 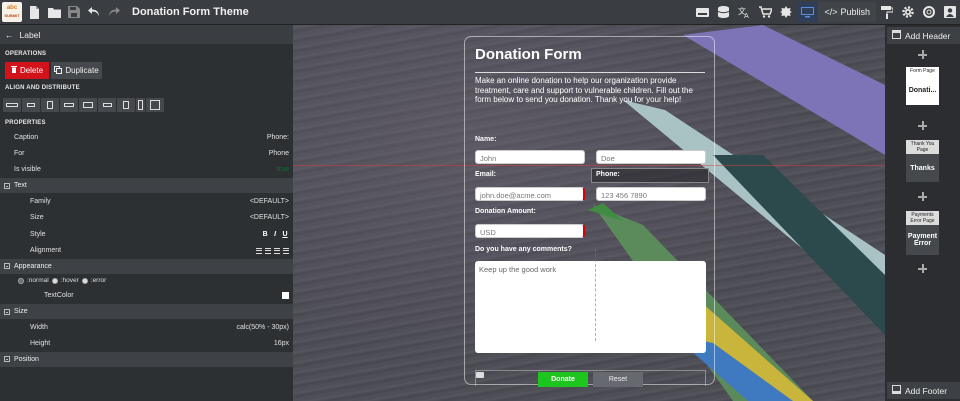 What do you see at coordinates (265, 234) in the screenshot?
I see `bold-toggle: B` at bounding box center [265, 234].